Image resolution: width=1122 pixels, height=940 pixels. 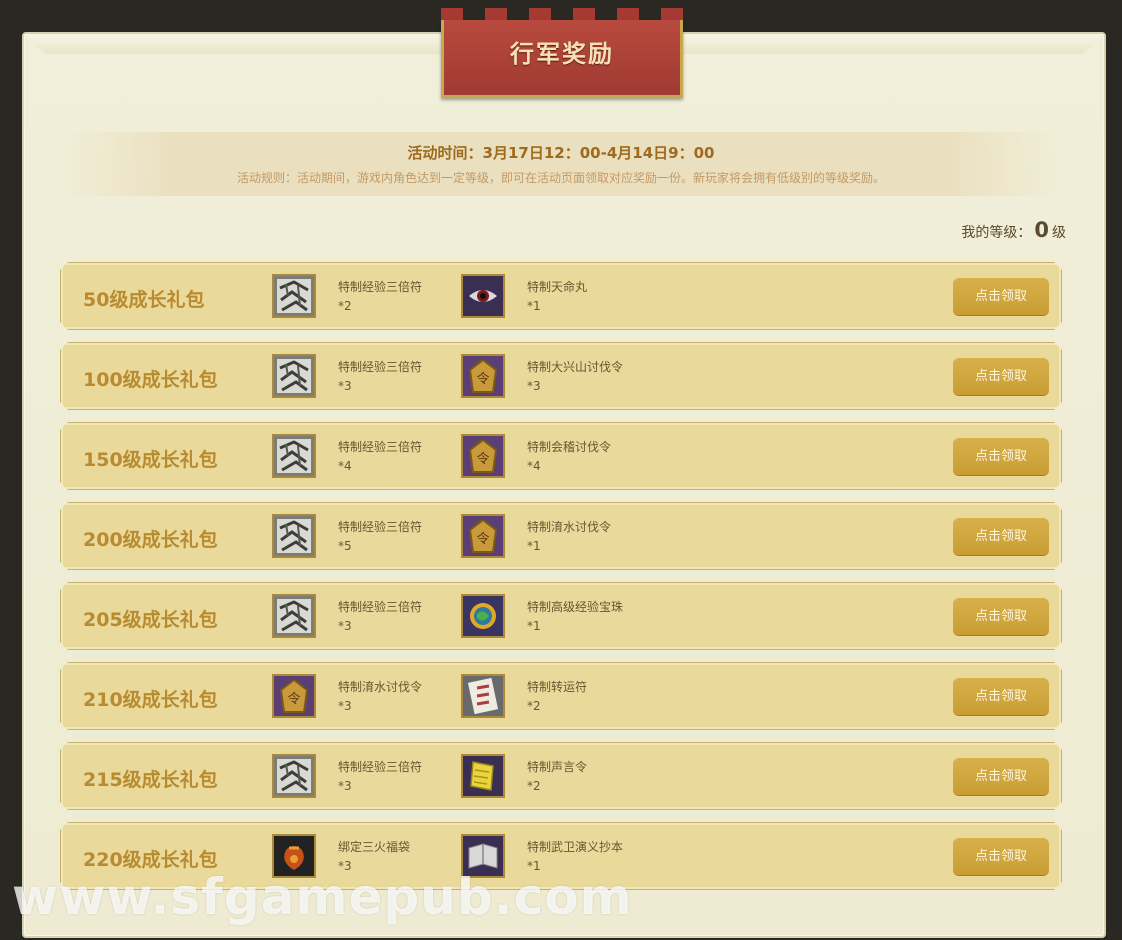 I want to click on package-row: 100级成长礼包 特制经验三倍符 *3 令 特制大兴山讨伐令 *3 点击领取, so click(x=561, y=376).